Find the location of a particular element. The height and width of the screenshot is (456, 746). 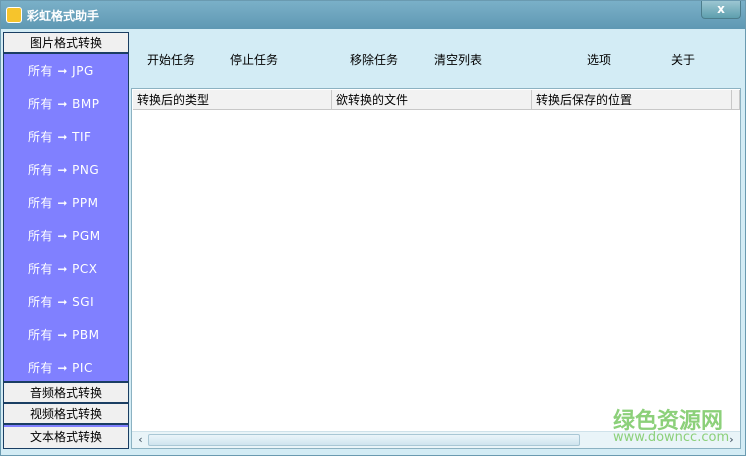

convert-pgm: 所有 ➞ PGM is located at coordinates (64, 235).